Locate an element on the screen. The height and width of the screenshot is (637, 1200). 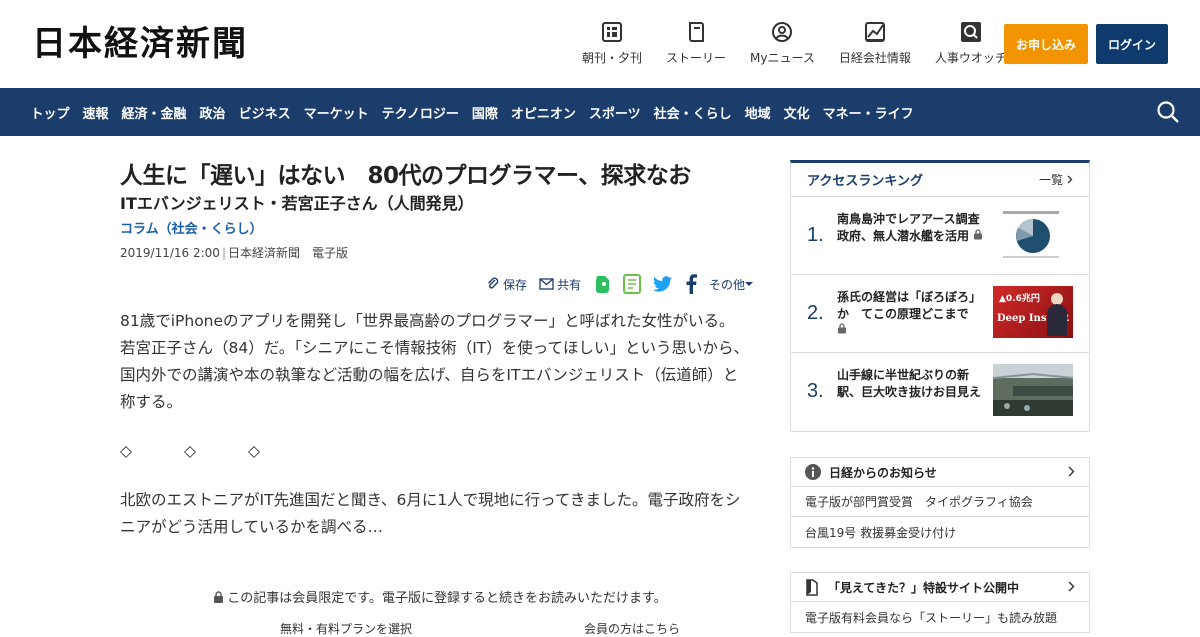
facebook-icon is located at coordinates (691, 284).